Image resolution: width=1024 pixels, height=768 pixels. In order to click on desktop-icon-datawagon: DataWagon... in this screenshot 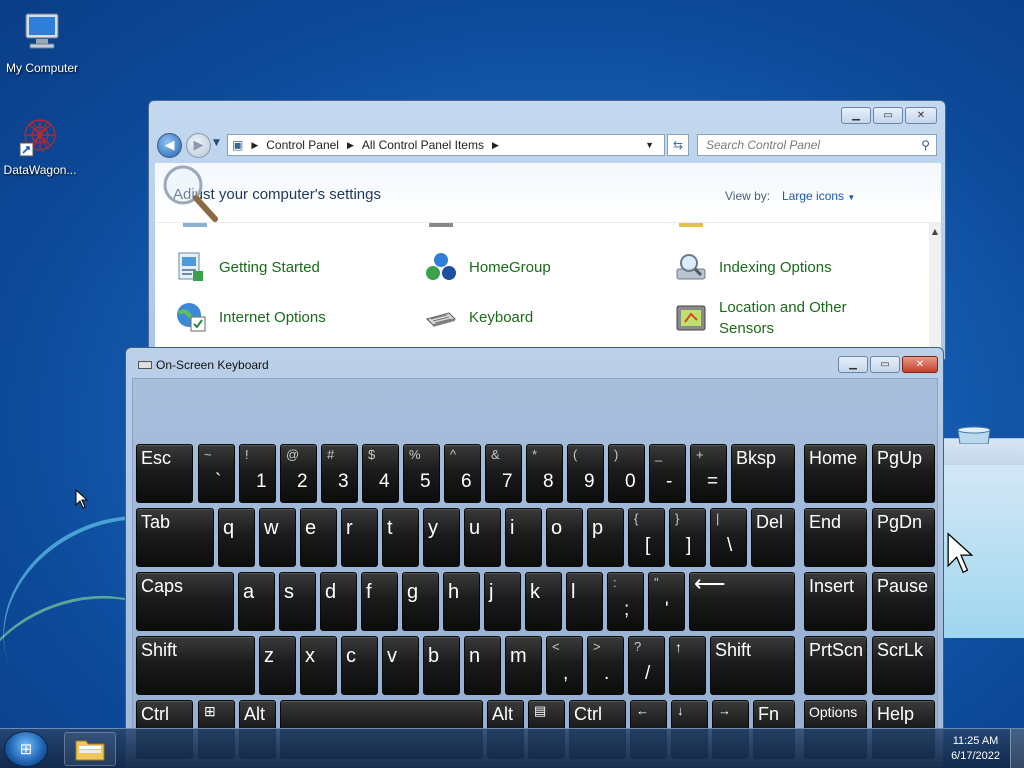, I will do `click(41, 146)`.